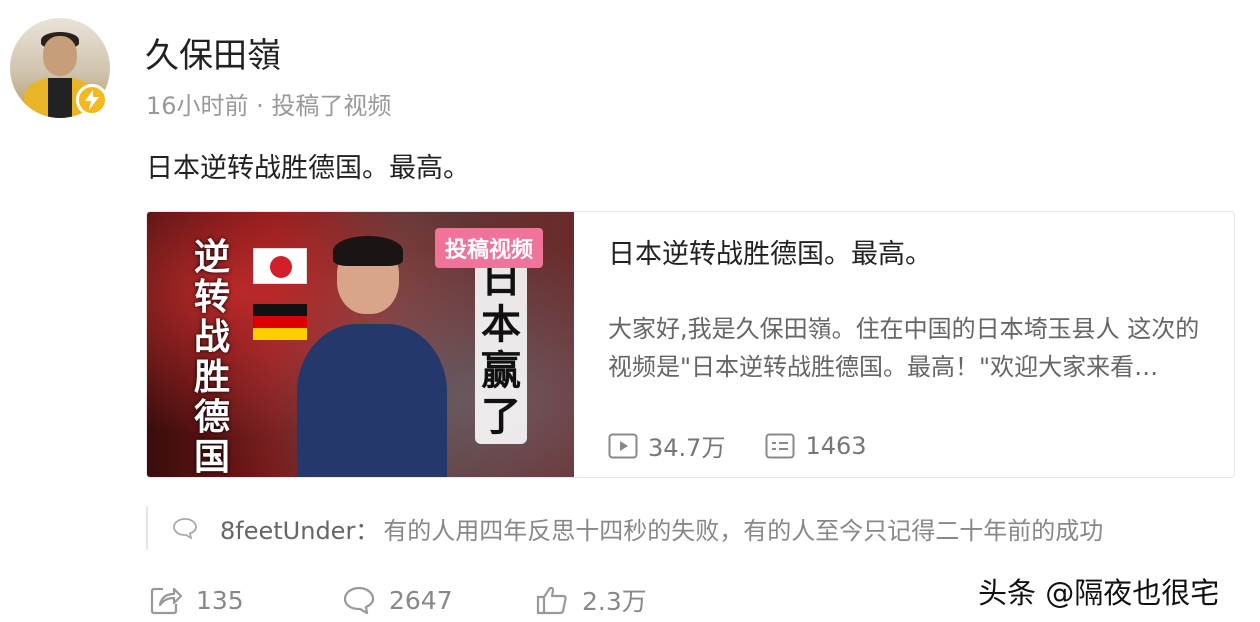  Describe the element at coordinates (551, 600) in the screenshot. I see `thumbs-up-icon` at that location.